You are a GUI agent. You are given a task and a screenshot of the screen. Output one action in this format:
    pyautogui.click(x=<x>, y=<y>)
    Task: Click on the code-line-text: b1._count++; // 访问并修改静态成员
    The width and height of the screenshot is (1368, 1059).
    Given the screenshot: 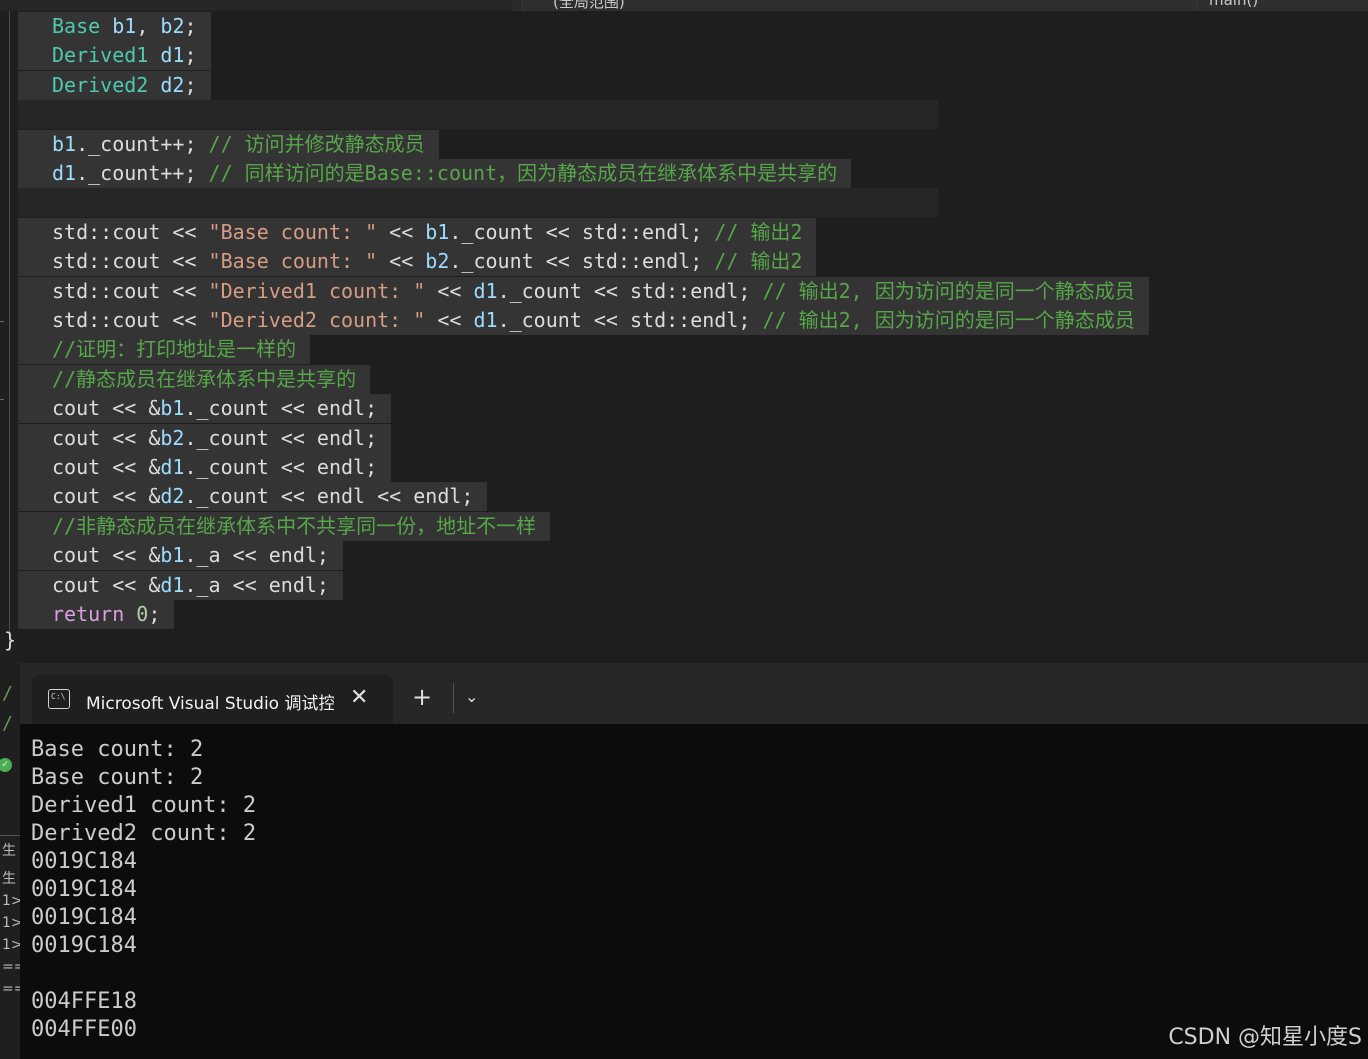 What is the action you would take?
    pyautogui.click(x=228, y=144)
    